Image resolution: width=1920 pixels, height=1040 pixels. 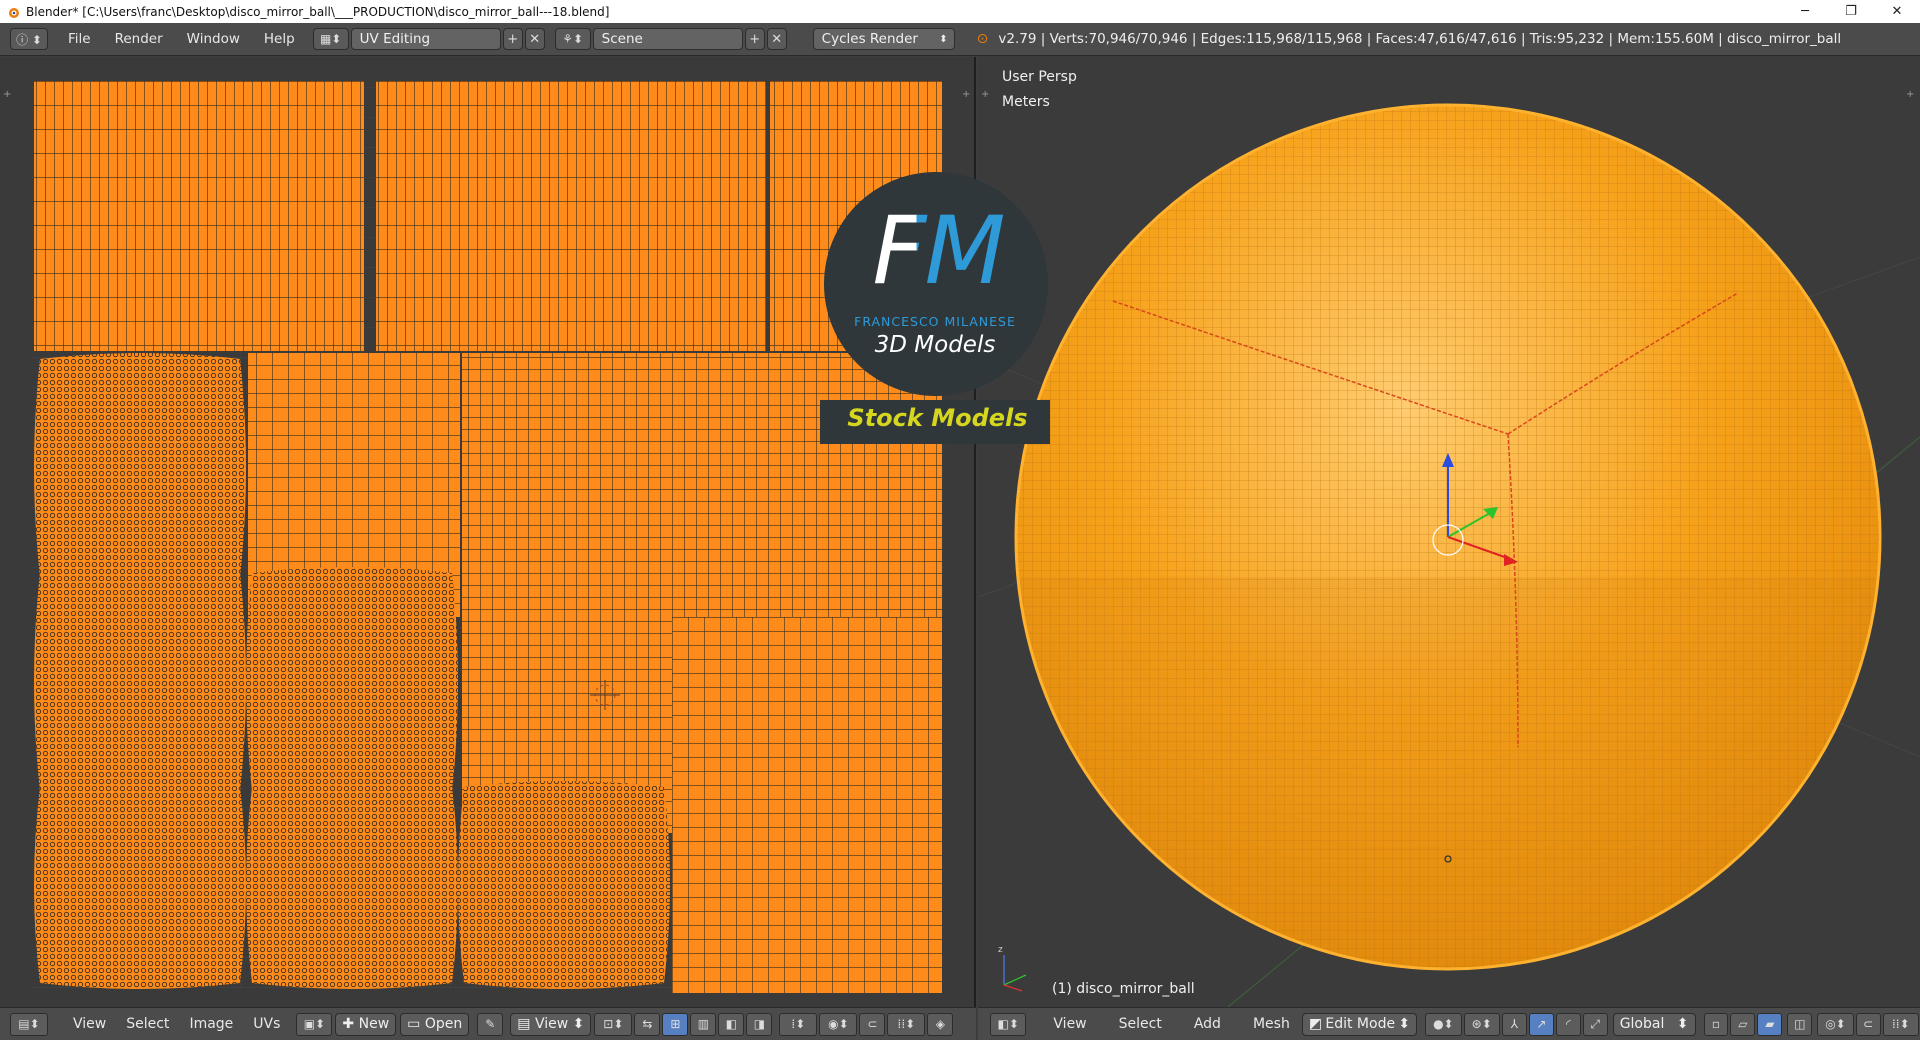 I want to click on maximize-button: ❐, so click(x=1851, y=11).